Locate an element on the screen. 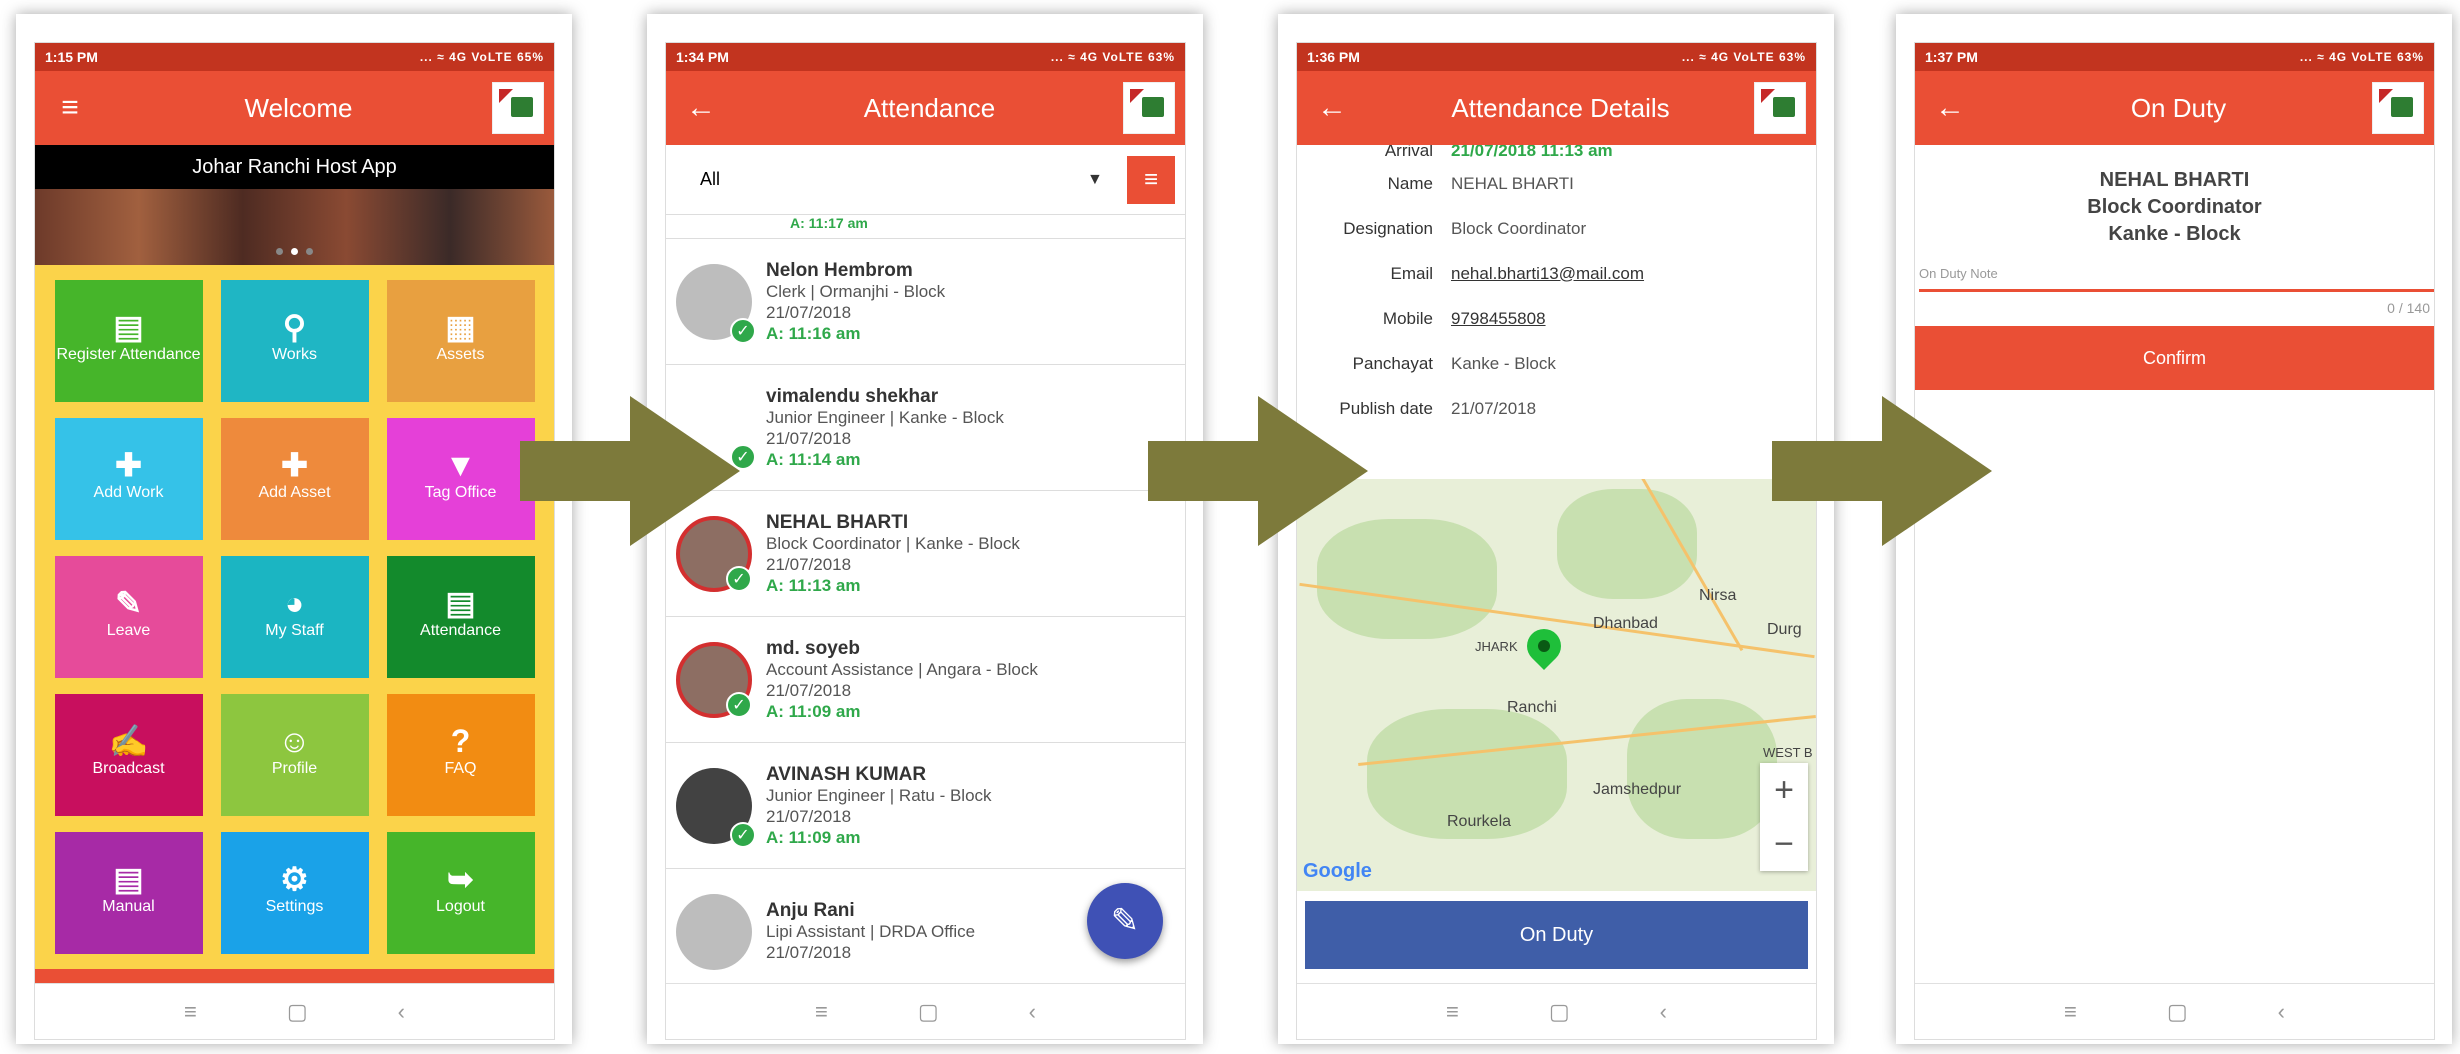 This screenshot has height=1054, width=2460. confirm-button: Confirm is located at coordinates (2174, 358).